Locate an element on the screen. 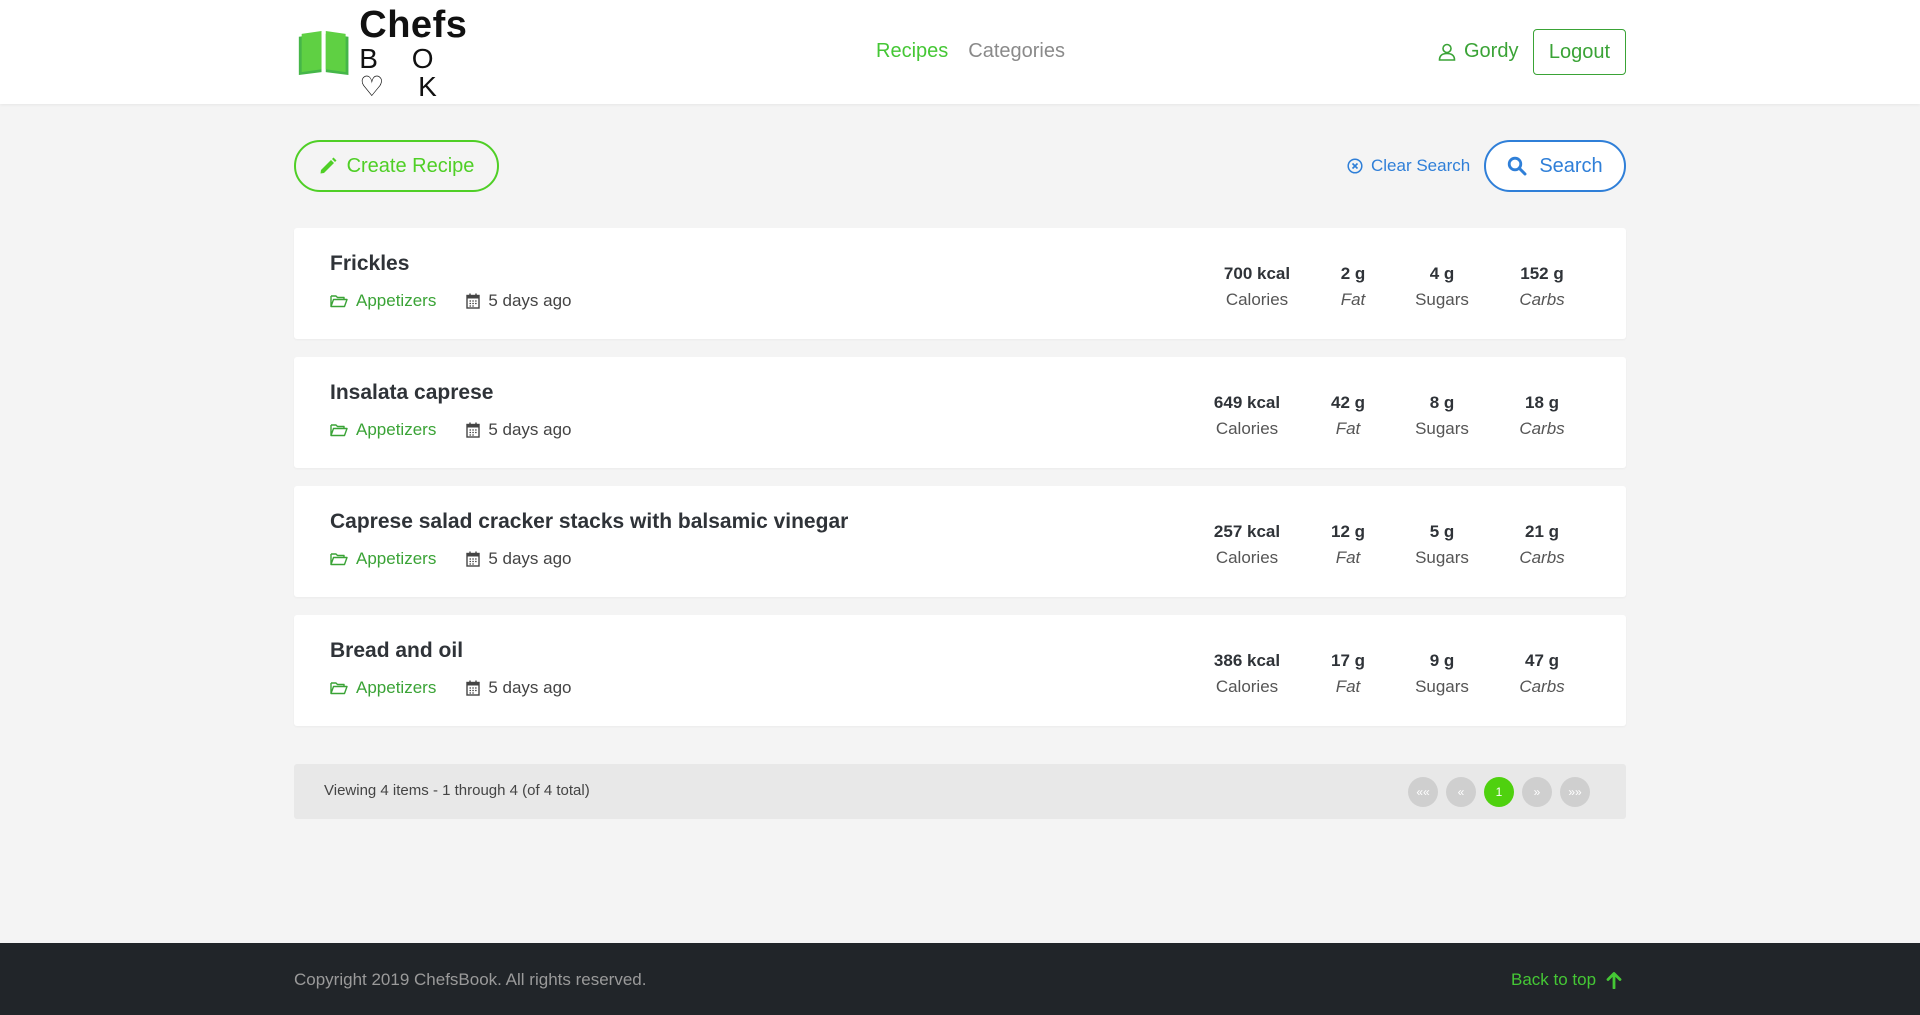 The image size is (1920, 1015). user-icon is located at coordinates (1447, 52).